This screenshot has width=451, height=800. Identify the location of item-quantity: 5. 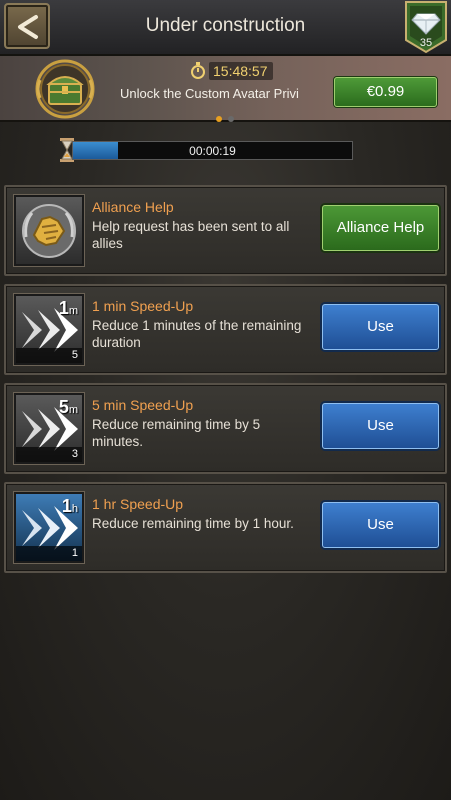
(49, 355).